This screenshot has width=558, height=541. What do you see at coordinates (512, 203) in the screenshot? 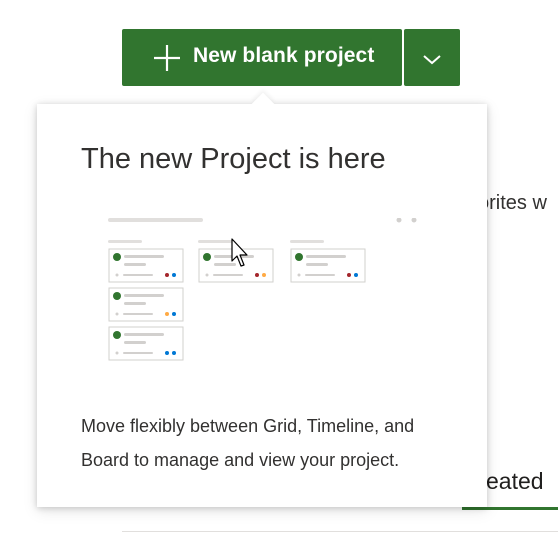
I see `favorites-hint-text: orites w` at bounding box center [512, 203].